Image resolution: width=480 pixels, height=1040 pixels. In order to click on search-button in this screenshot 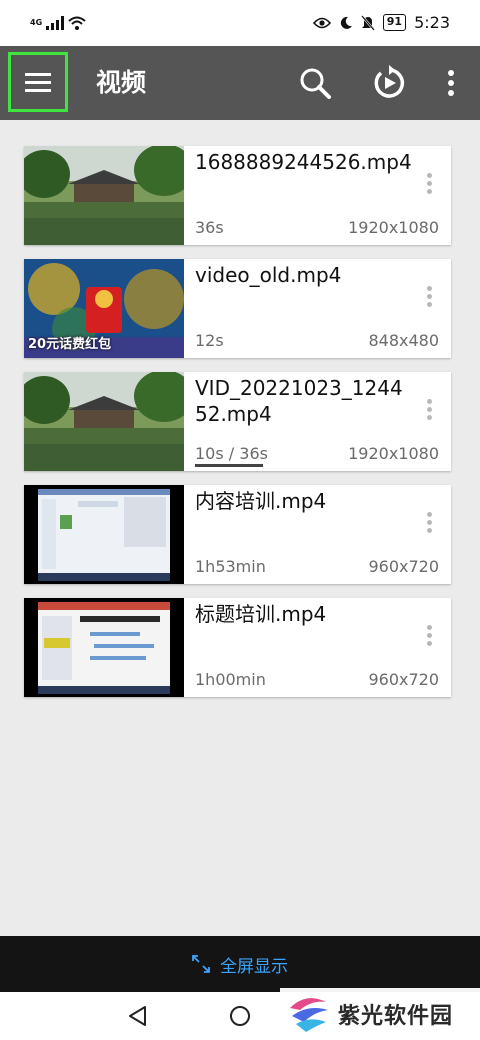, I will do `click(315, 83)`.